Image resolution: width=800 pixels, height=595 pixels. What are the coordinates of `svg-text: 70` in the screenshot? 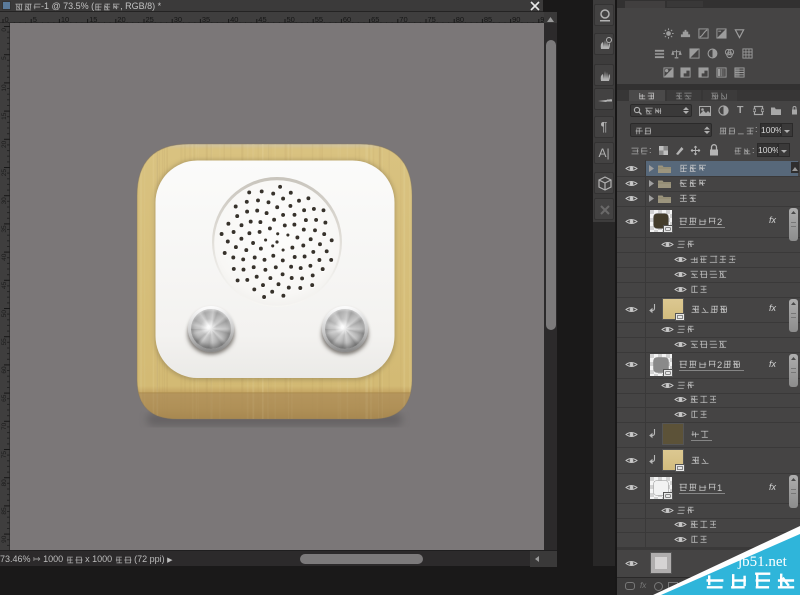 It's located at (4, 426).